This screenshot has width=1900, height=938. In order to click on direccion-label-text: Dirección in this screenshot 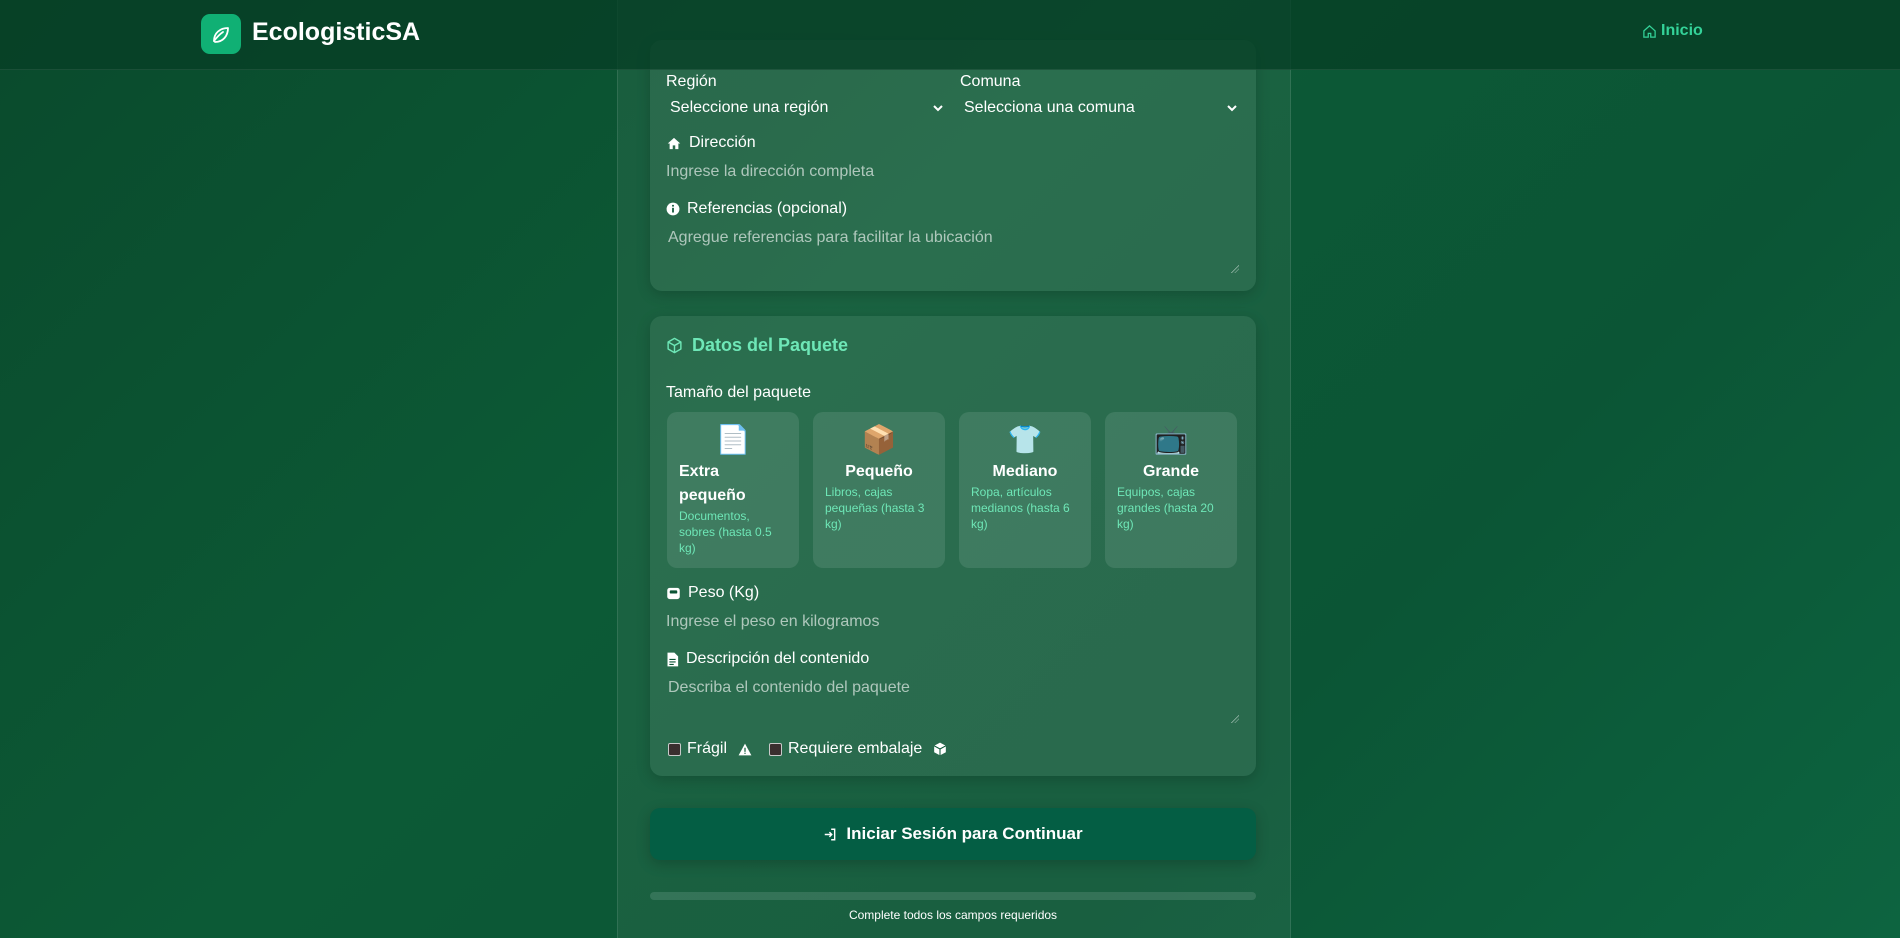, I will do `click(722, 142)`.